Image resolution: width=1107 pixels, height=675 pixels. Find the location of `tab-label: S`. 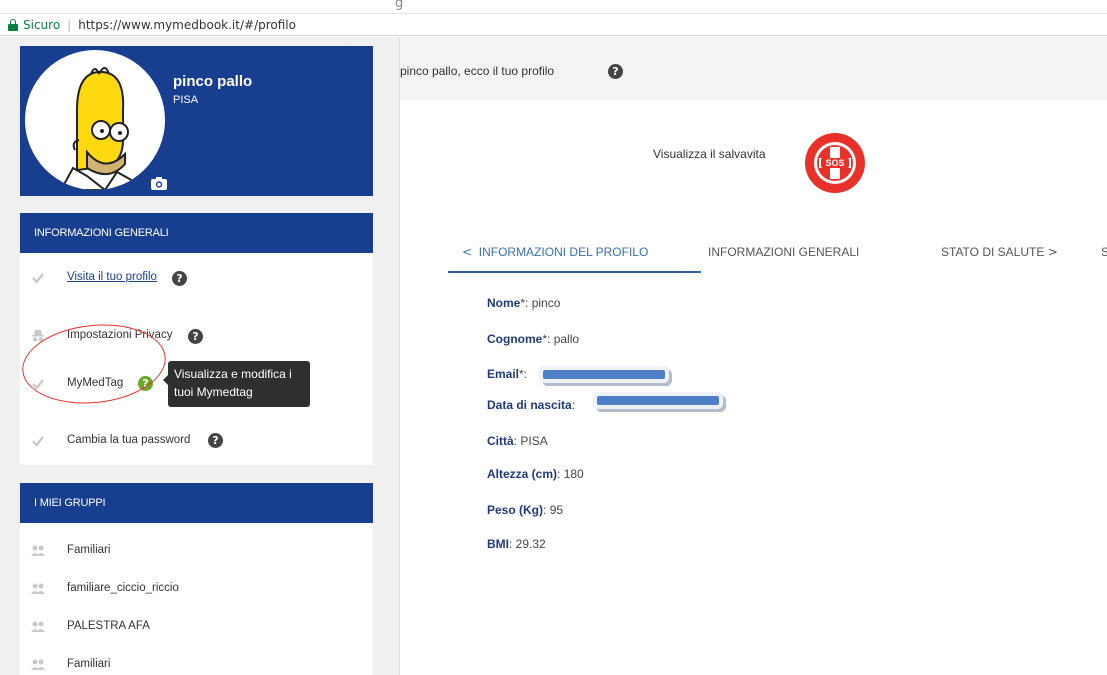

tab-label: S is located at coordinates (1104, 252).